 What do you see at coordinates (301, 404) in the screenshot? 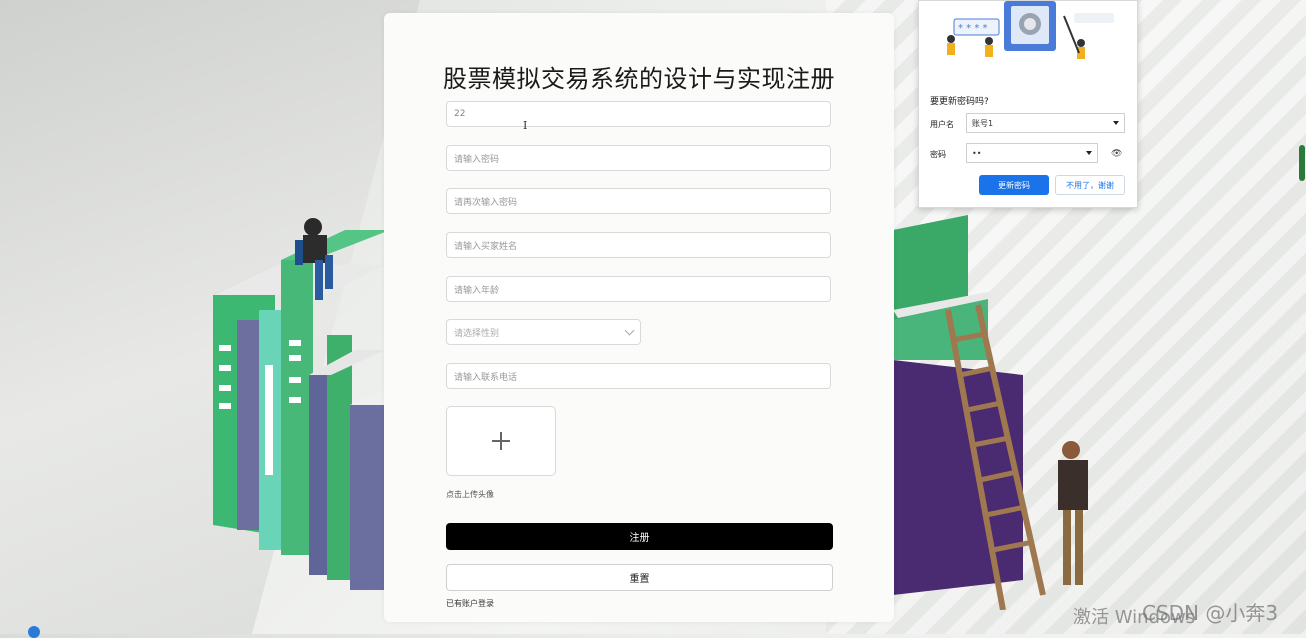
I see `books-illustration-left` at bounding box center [301, 404].